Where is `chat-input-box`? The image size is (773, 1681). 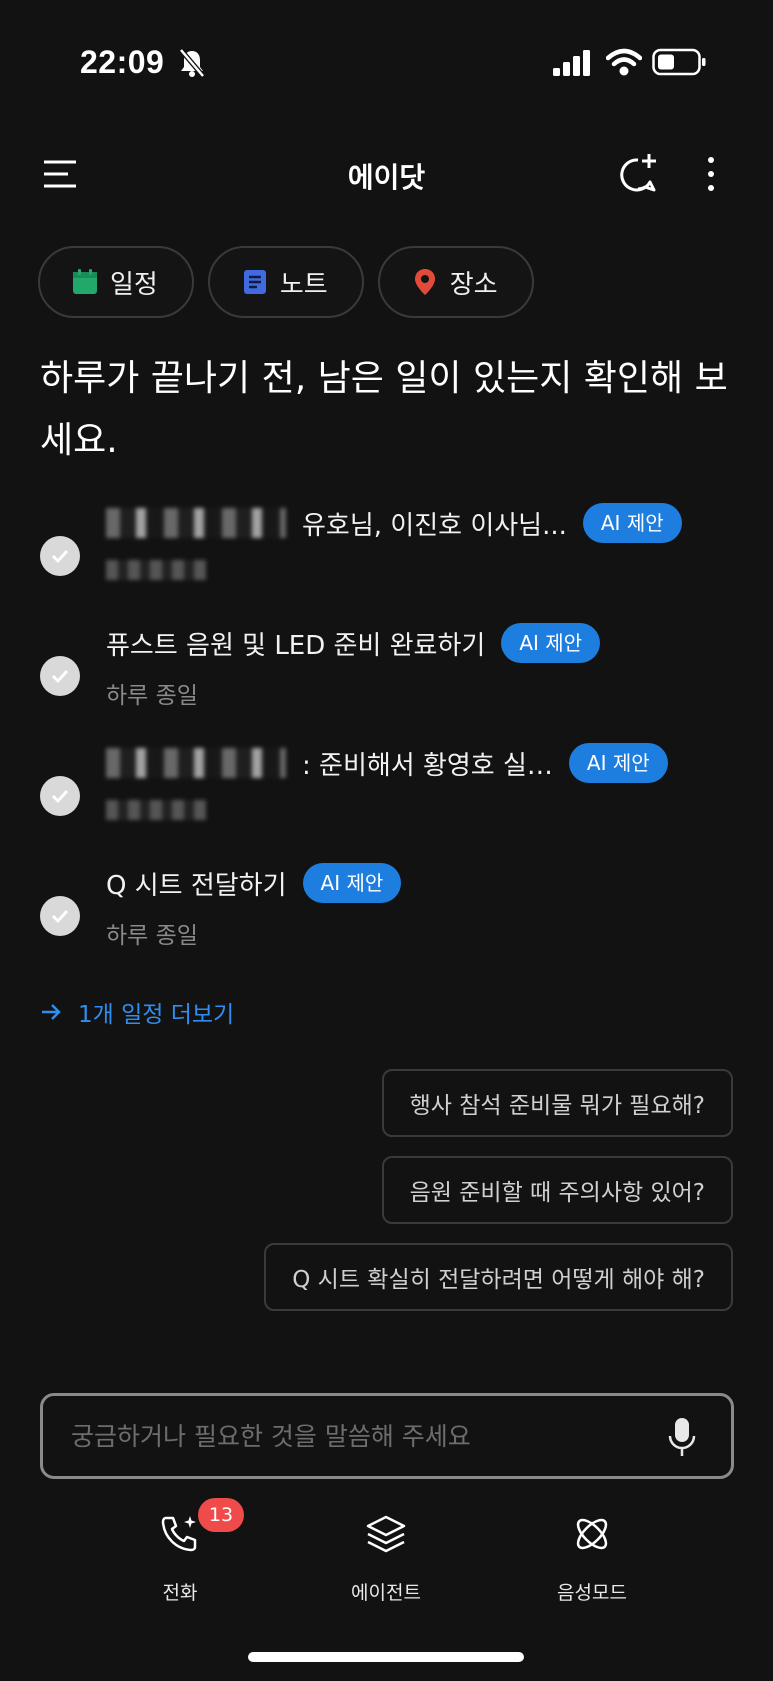 chat-input-box is located at coordinates (387, 1436).